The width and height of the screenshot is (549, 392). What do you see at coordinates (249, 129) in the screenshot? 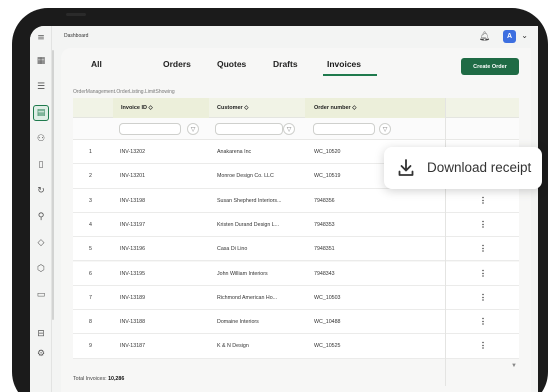
I see `customer-filter-input` at bounding box center [249, 129].